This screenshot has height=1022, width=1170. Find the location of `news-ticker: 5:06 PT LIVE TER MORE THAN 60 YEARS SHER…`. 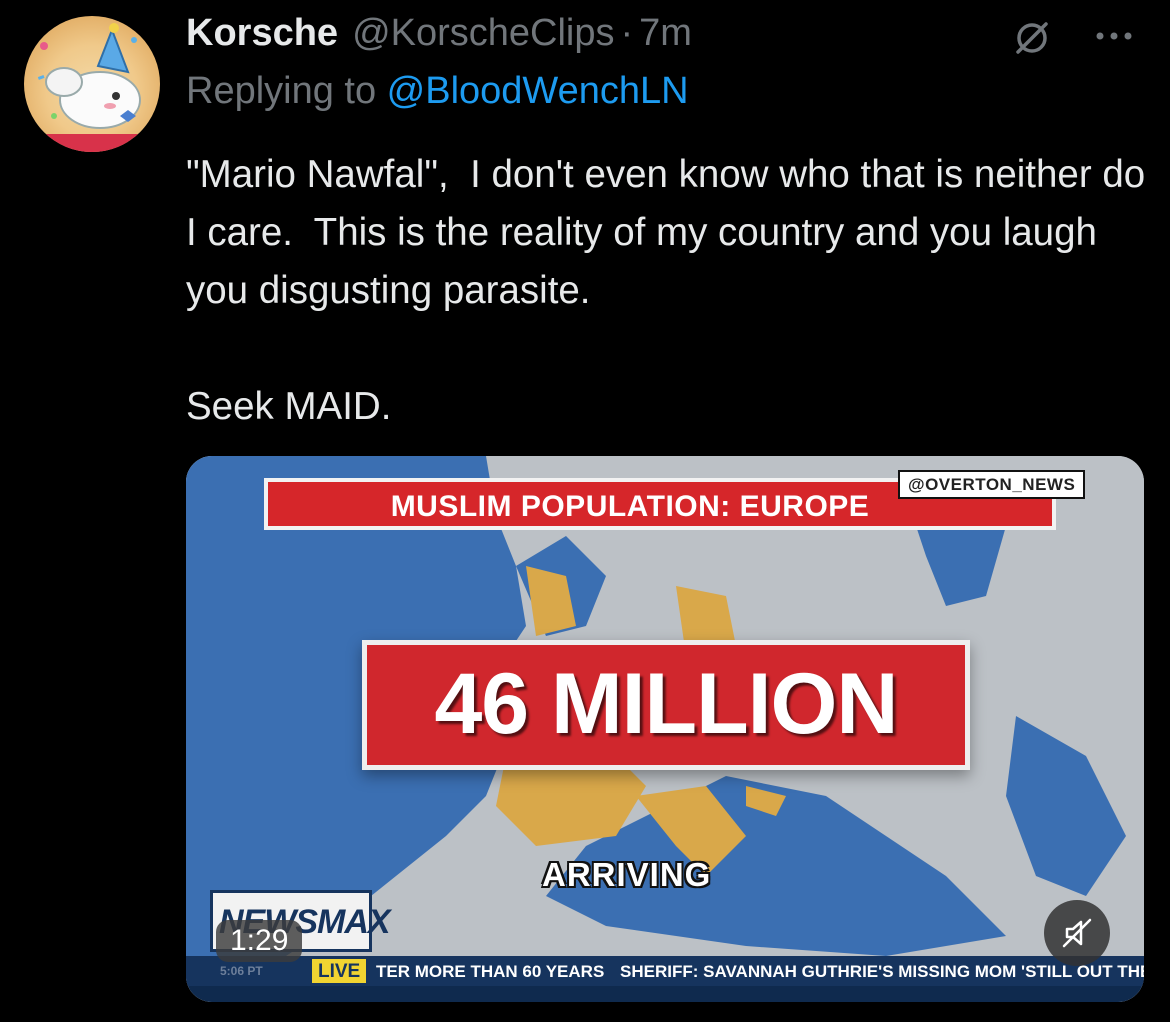

news-ticker: 5:06 PT LIVE TER MORE THAN 60 YEARS SHER… is located at coordinates (665, 971).